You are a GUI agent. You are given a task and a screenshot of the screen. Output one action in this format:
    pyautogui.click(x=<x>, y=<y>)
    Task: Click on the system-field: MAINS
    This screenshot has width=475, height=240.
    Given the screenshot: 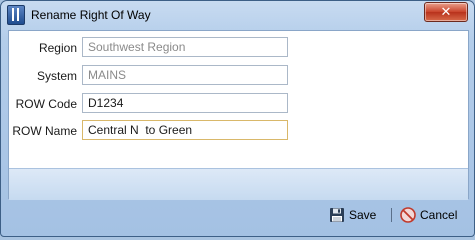 What is the action you would take?
    pyautogui.click(x=185, y=75)
    